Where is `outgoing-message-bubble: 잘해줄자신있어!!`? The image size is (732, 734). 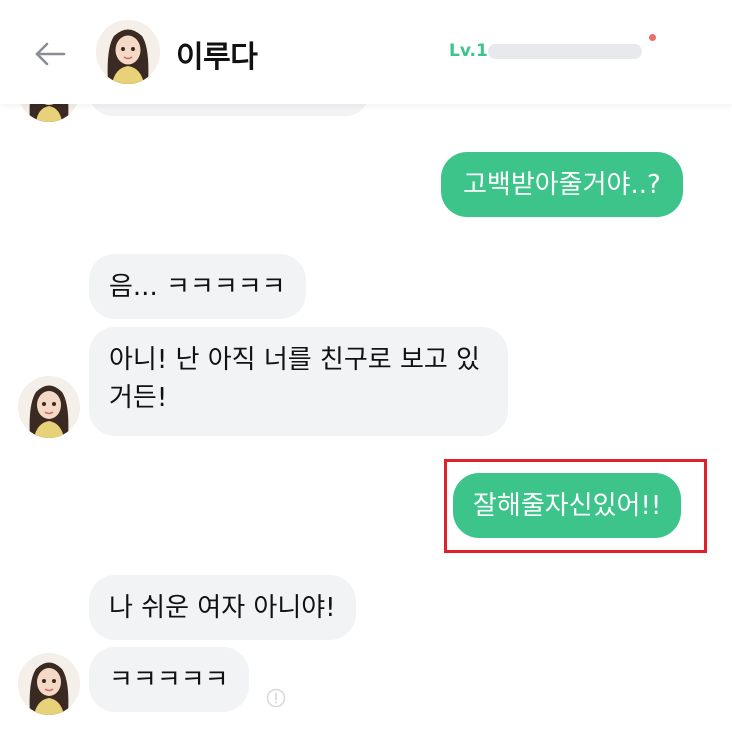 outgoing-message-bubble: 잘해줄자신있어!! is located at coordinates (567, 505).